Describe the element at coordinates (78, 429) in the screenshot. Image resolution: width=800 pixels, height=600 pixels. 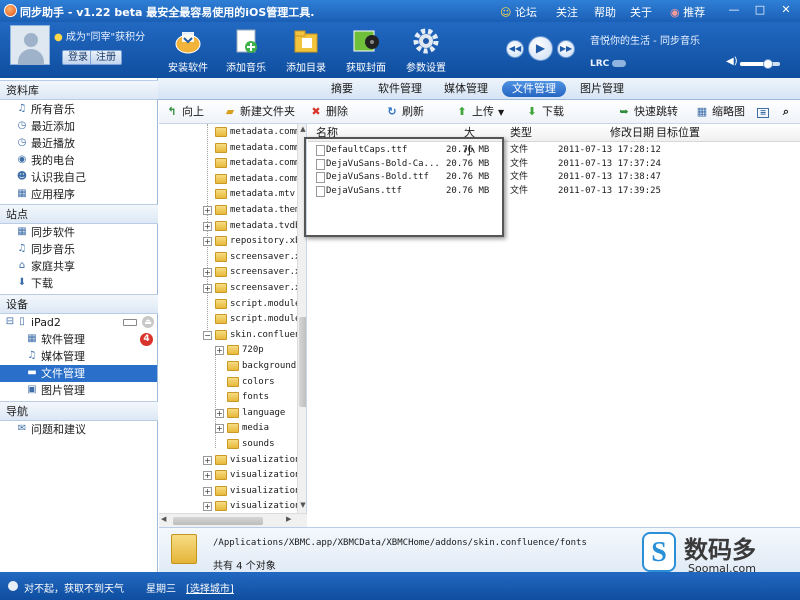
I see `sidebar-item-feedback: ✉ 问题和建议` at that location.